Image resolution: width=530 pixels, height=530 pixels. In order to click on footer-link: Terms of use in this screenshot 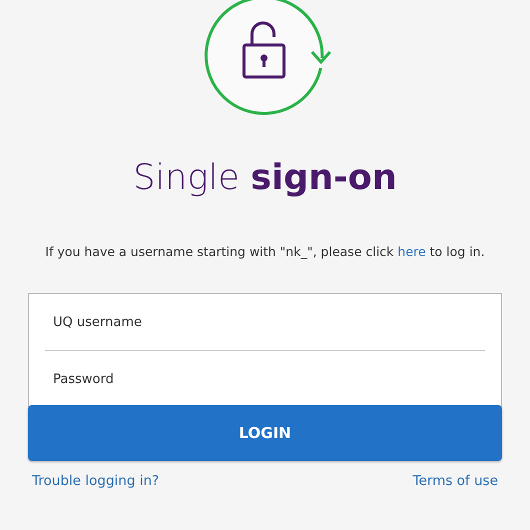, I will do `click(455, 481)`.